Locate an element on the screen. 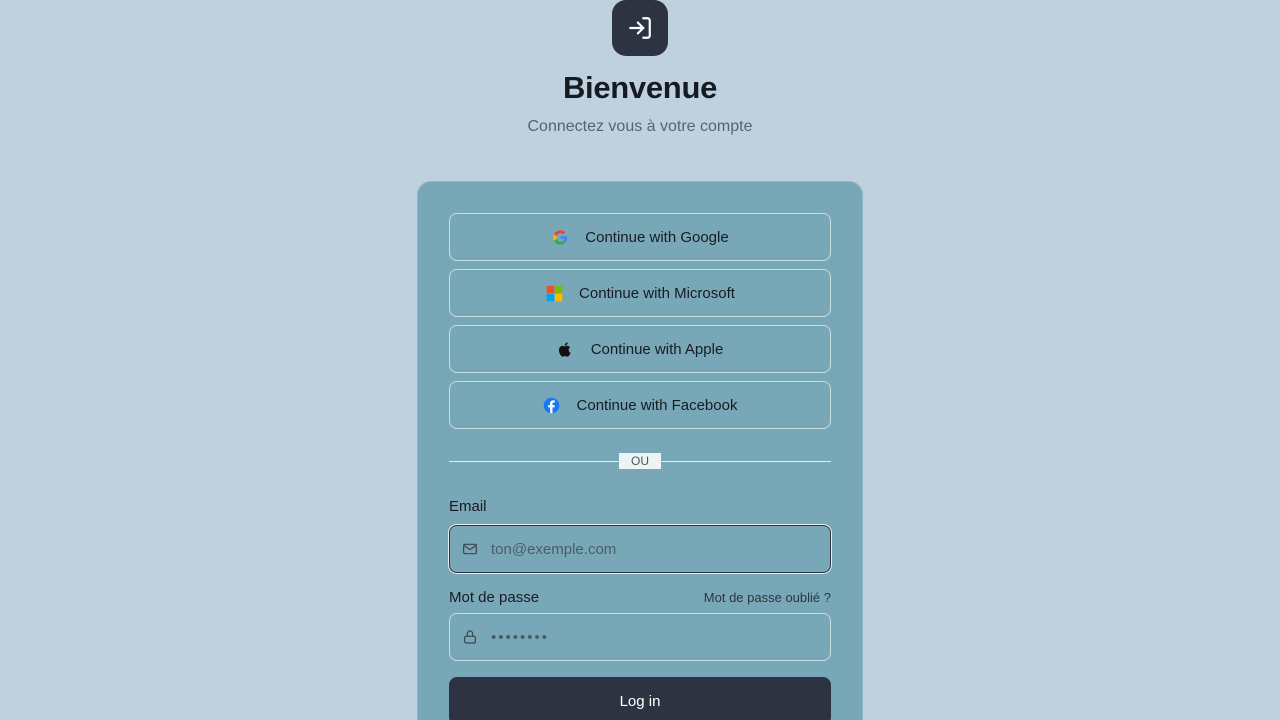 The width and height of the screenshot is (1280, 720). mail-icon is located at coordinates (469, 549).